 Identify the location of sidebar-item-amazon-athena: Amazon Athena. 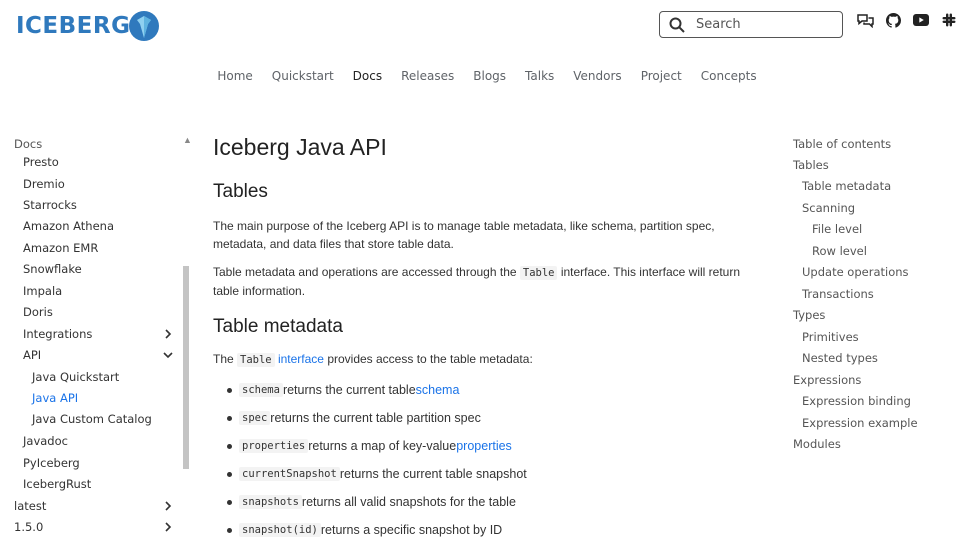
(68, 226).